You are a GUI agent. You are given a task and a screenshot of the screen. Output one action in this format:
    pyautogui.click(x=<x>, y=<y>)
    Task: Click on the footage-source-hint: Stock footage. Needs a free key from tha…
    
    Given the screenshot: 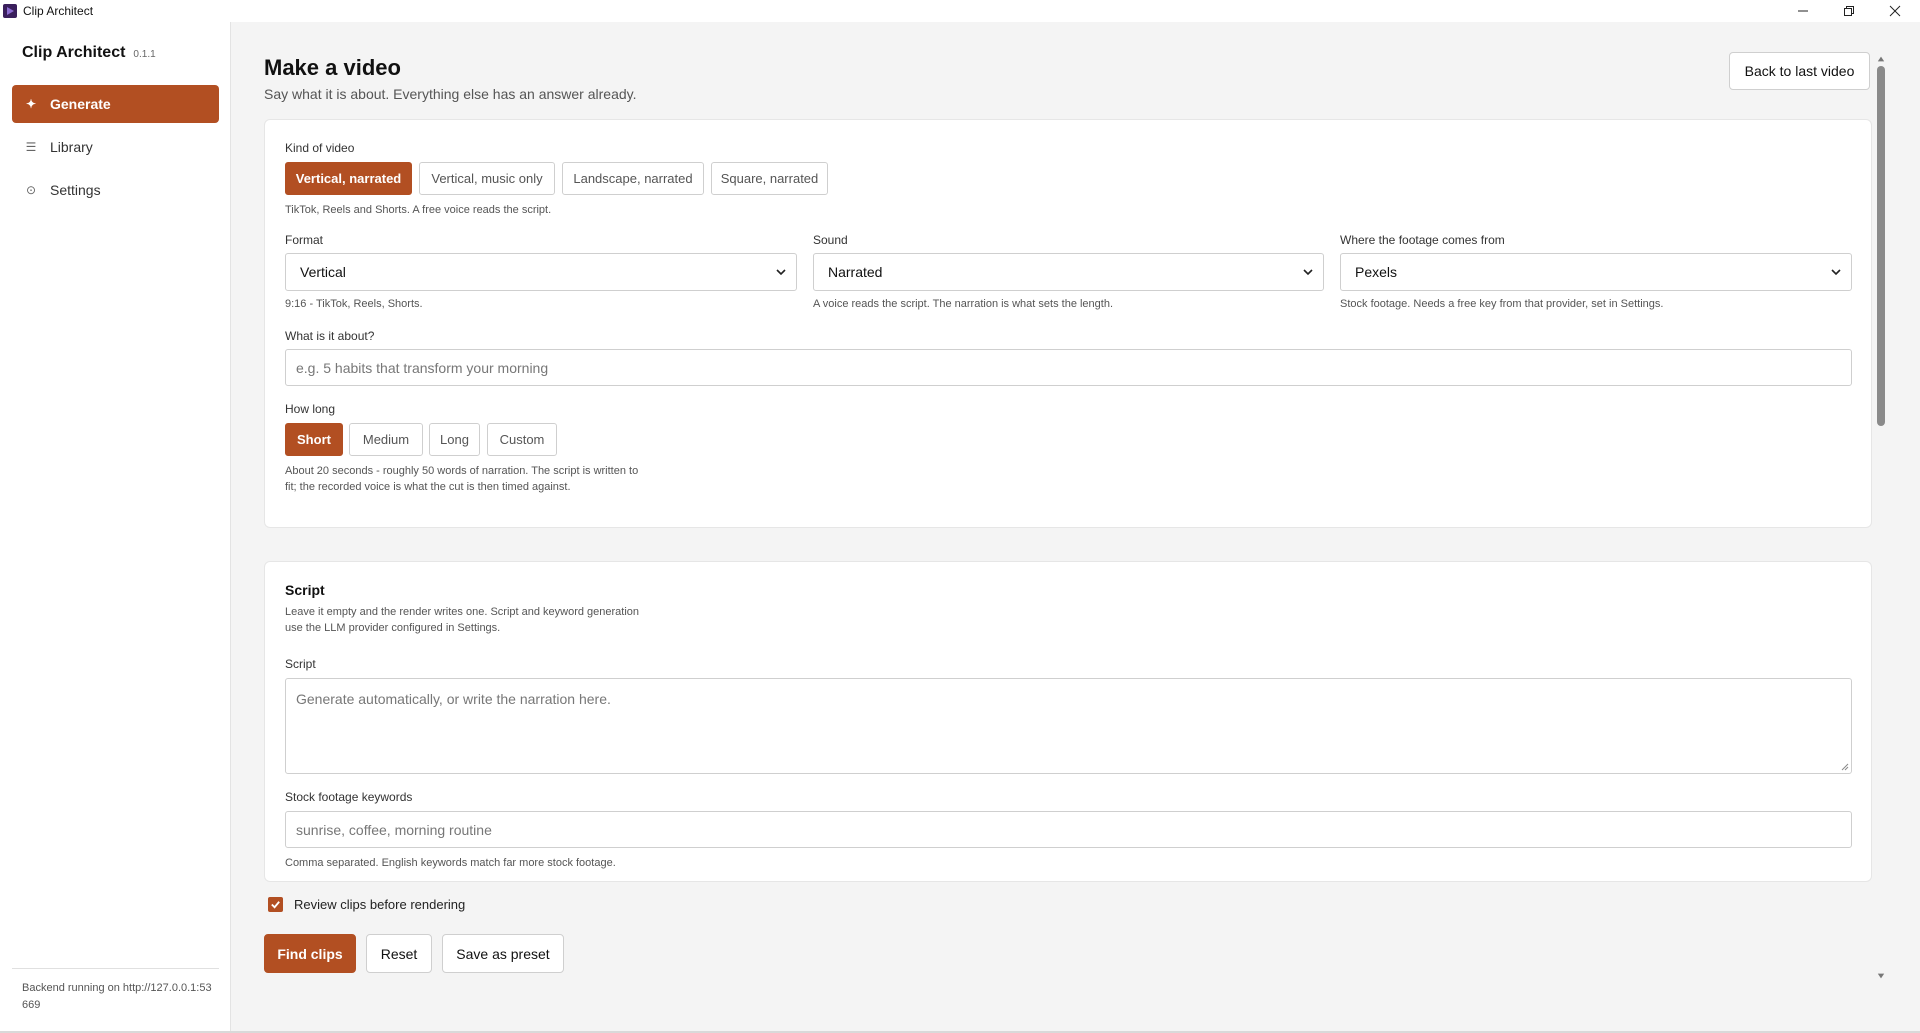 What is the action you would take?
    pyautogui.click(x=1502, y=304)
    